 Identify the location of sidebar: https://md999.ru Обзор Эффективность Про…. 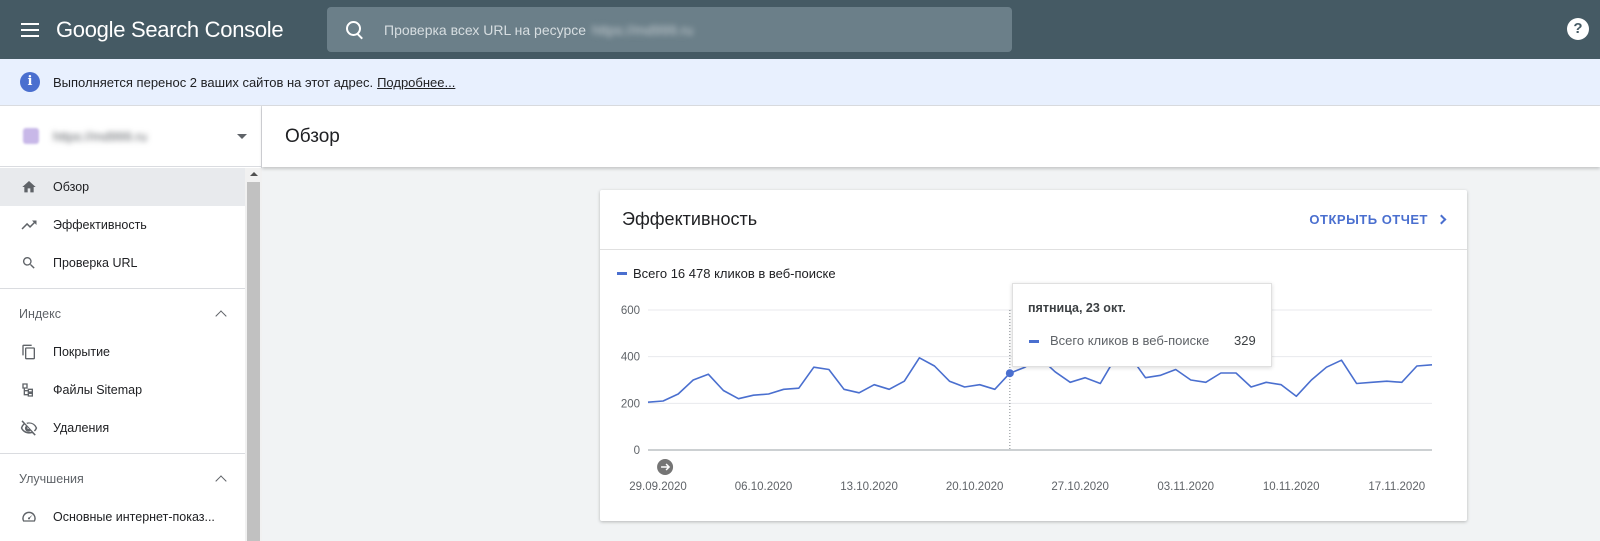
(131, 323).